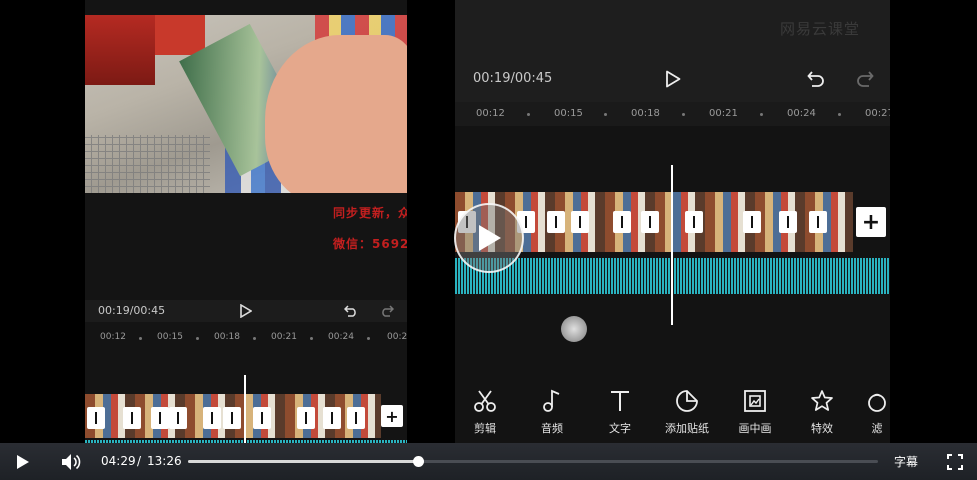 Image resolution: width=977 pixels, height=480 pixels. Describe the element at coordinates (906, 461) in the screenshot. I see `subtitle-button: 字幕` at that location.